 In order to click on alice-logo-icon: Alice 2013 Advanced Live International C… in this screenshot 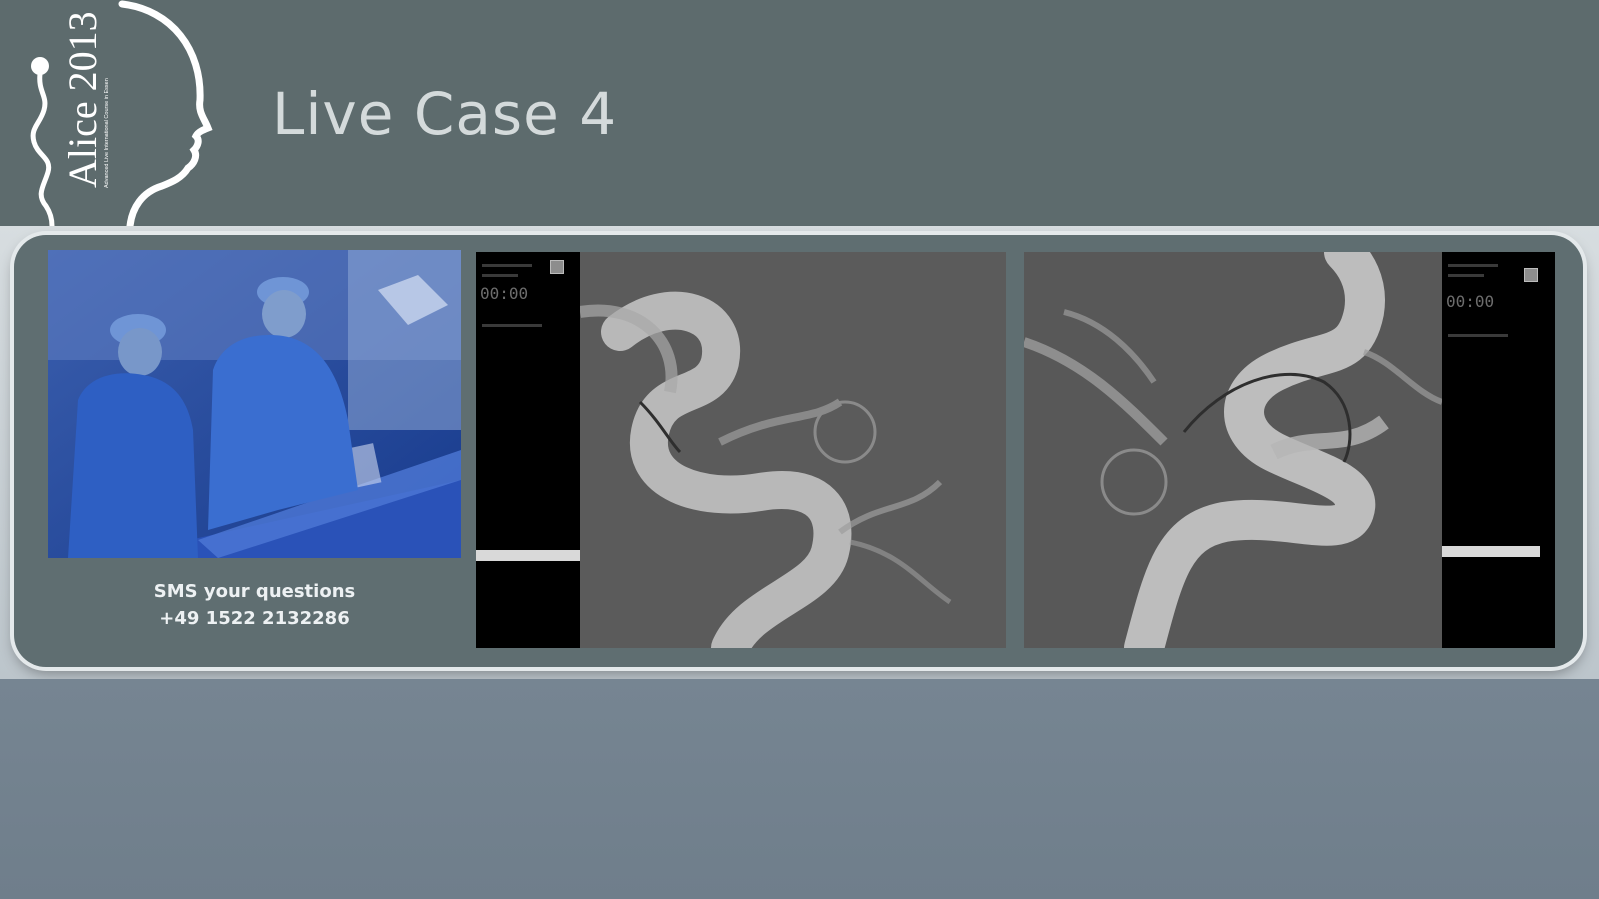, I will do `click(121, 113)`.